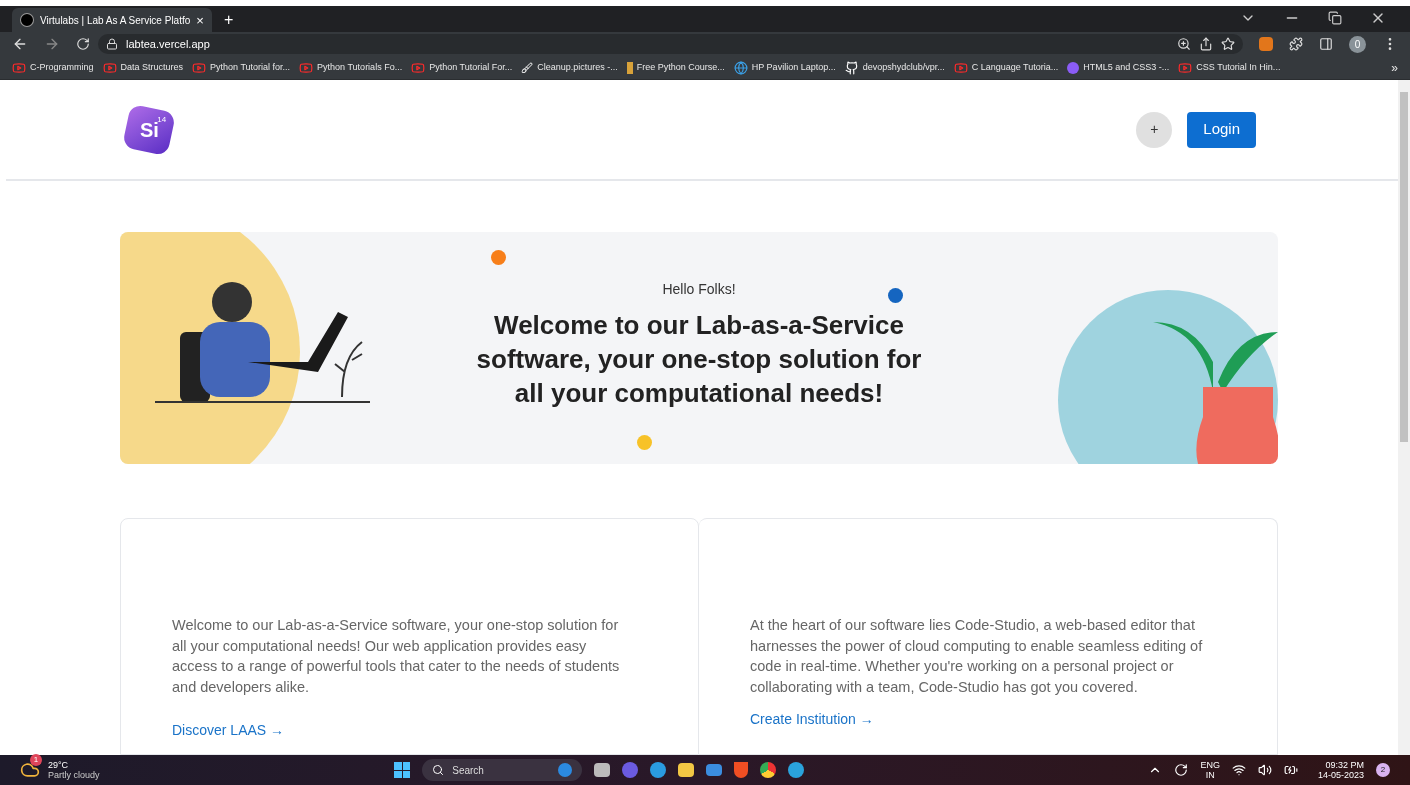 The width and height of the screenshot is (1410, 785). What do you see at coordinates (228, 730) in the screenshot?
I see `card-link: Discover LAAS →` at bounding box center [228, 730].